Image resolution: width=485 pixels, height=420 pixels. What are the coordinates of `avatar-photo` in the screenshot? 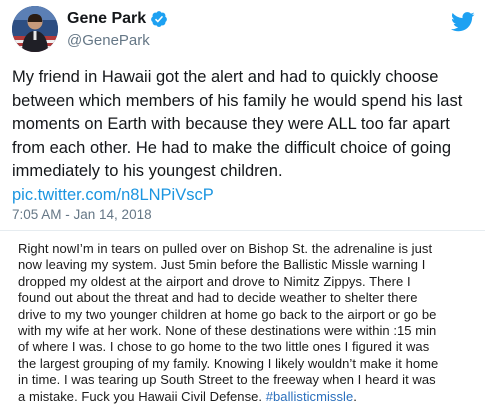 It's located at (35, 29).